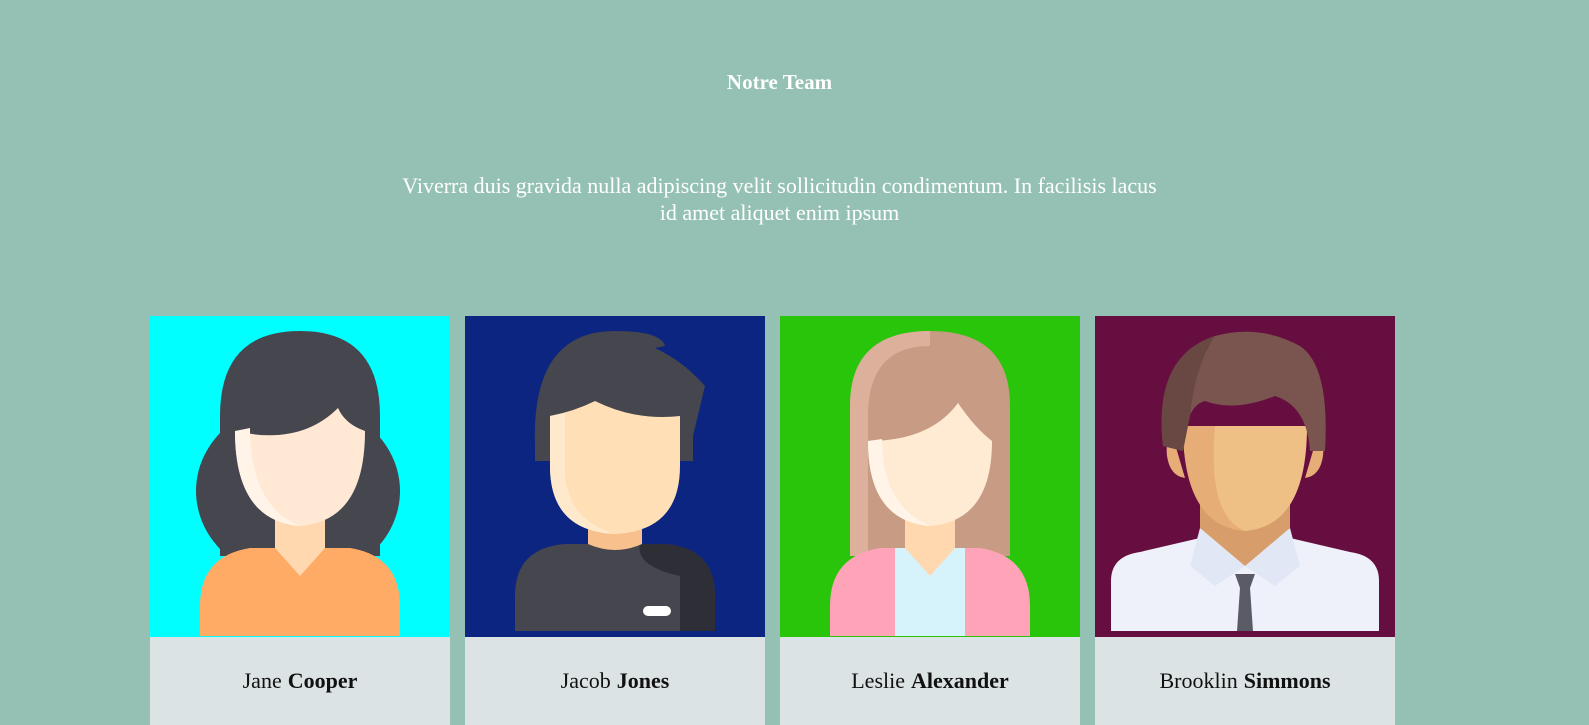  I want to click on first-name: Brooklin, so click(1198, 680).